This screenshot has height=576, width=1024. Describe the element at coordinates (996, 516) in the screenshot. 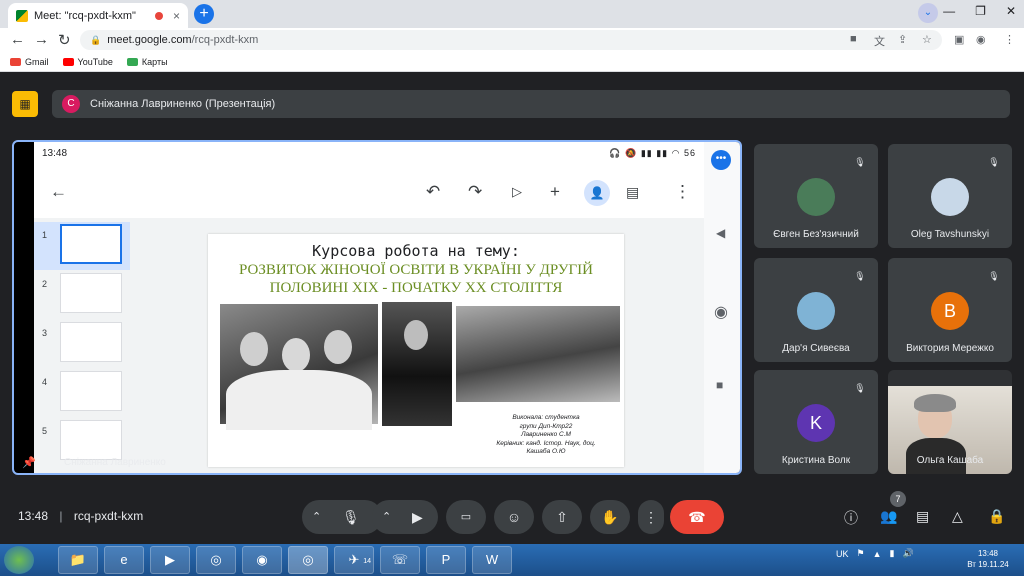

I see `host-controls-icon: 🔒` at that location.